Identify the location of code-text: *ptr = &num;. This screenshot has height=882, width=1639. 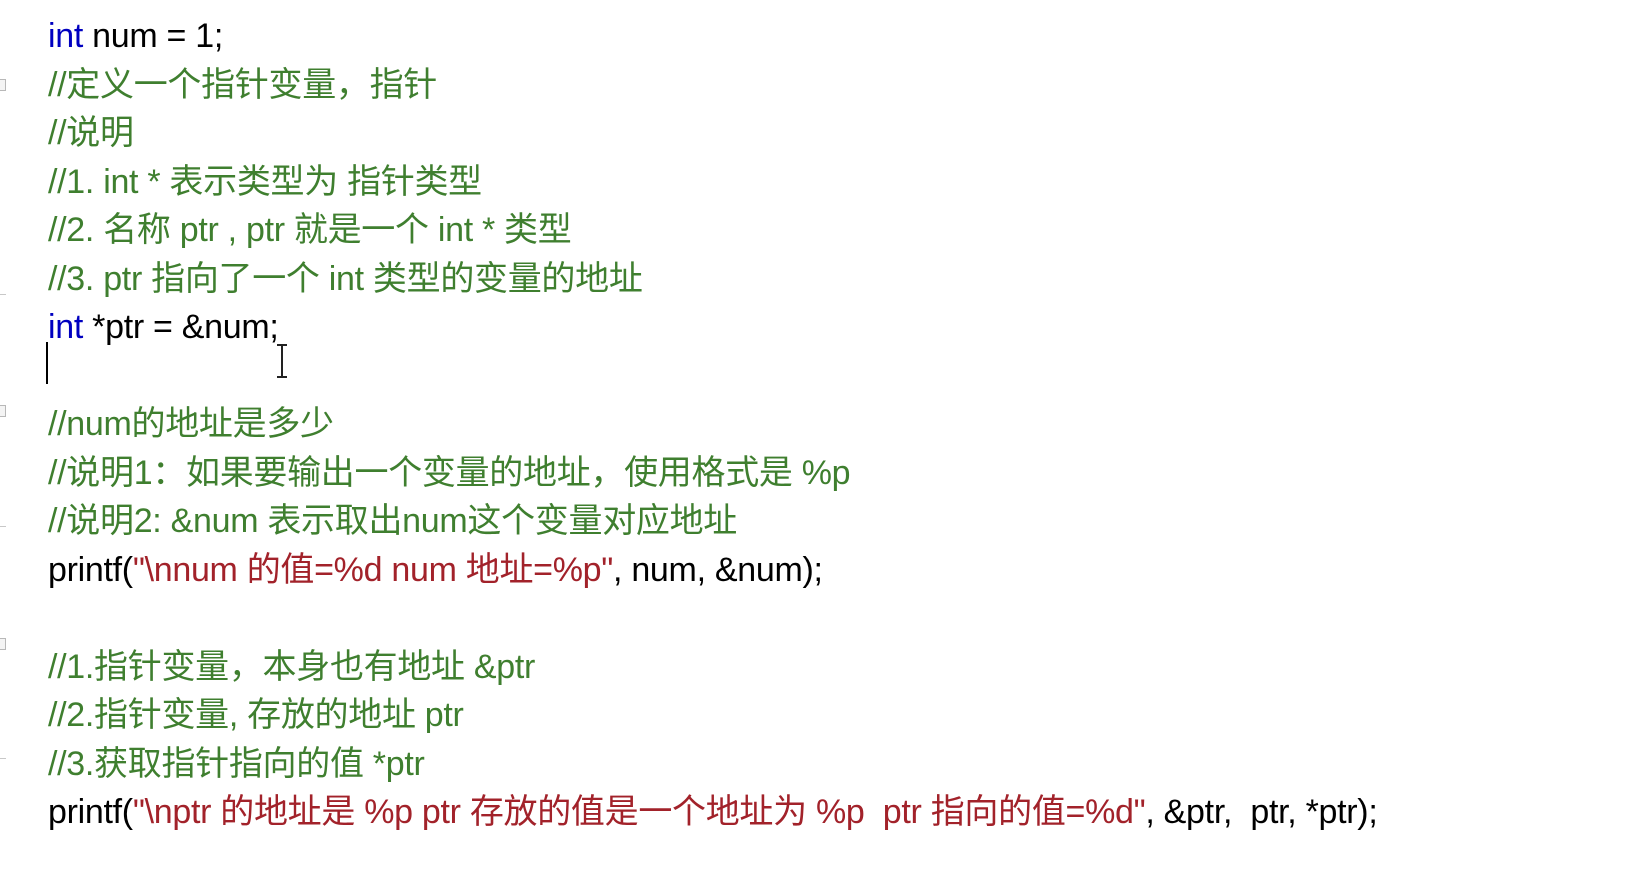
(181, 327).